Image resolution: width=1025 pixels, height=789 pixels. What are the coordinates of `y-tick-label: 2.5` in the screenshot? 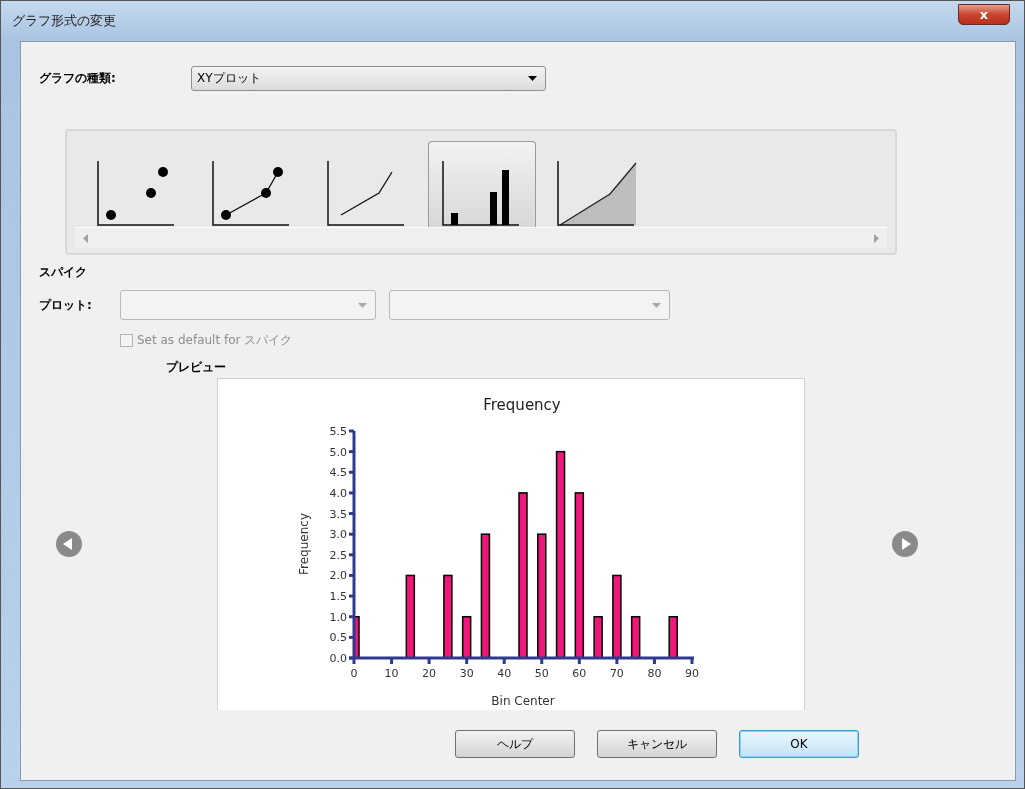 It's located at (338, 555).